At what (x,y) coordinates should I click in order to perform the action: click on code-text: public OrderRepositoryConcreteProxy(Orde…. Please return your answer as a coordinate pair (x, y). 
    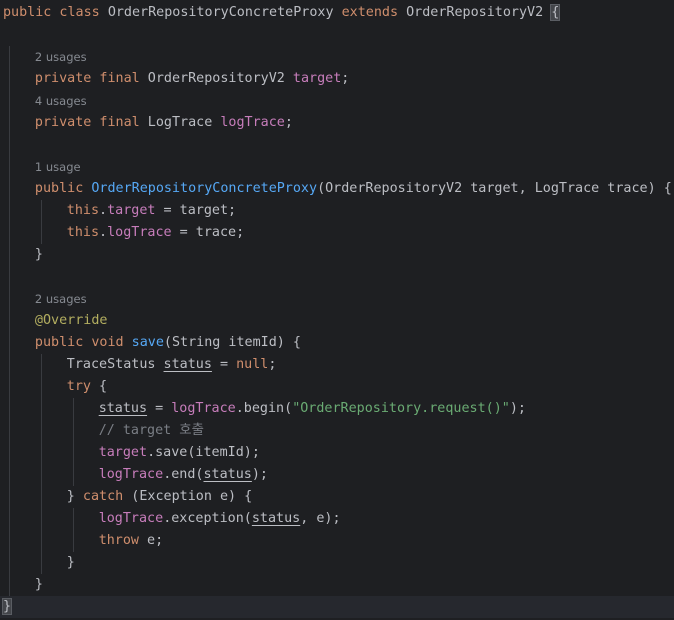
    Looking at the image, I should click on (353, 189).